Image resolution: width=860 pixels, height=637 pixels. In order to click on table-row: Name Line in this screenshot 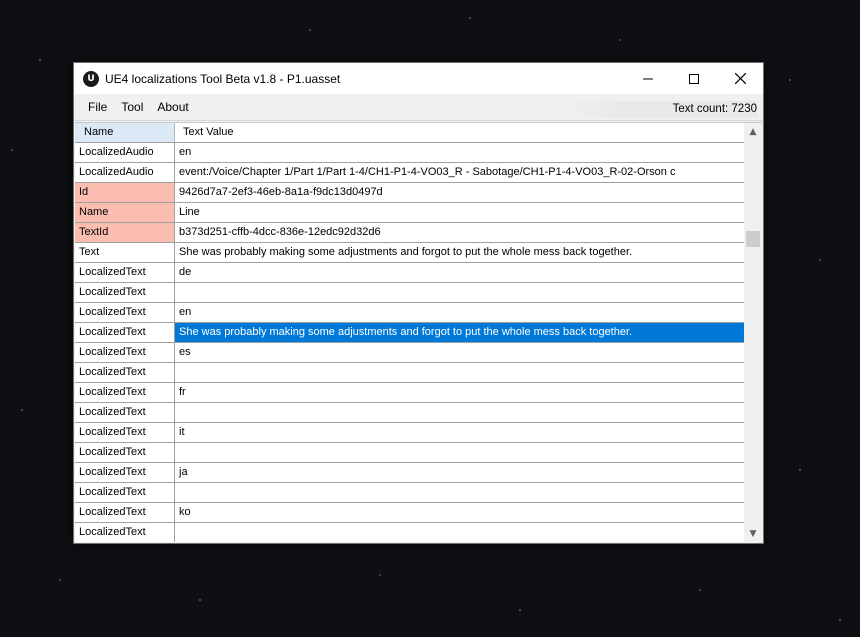, I will do `click(410, 213)`.